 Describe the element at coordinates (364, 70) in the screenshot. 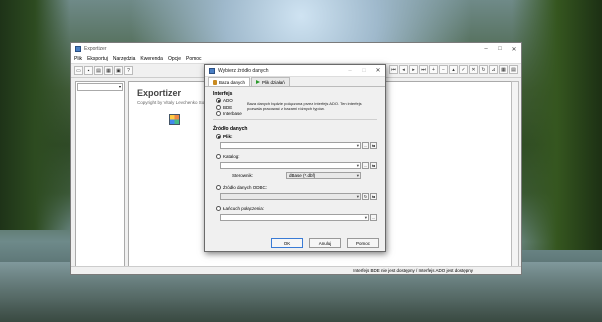

I see `dialog-maximize-button: □` at that location.